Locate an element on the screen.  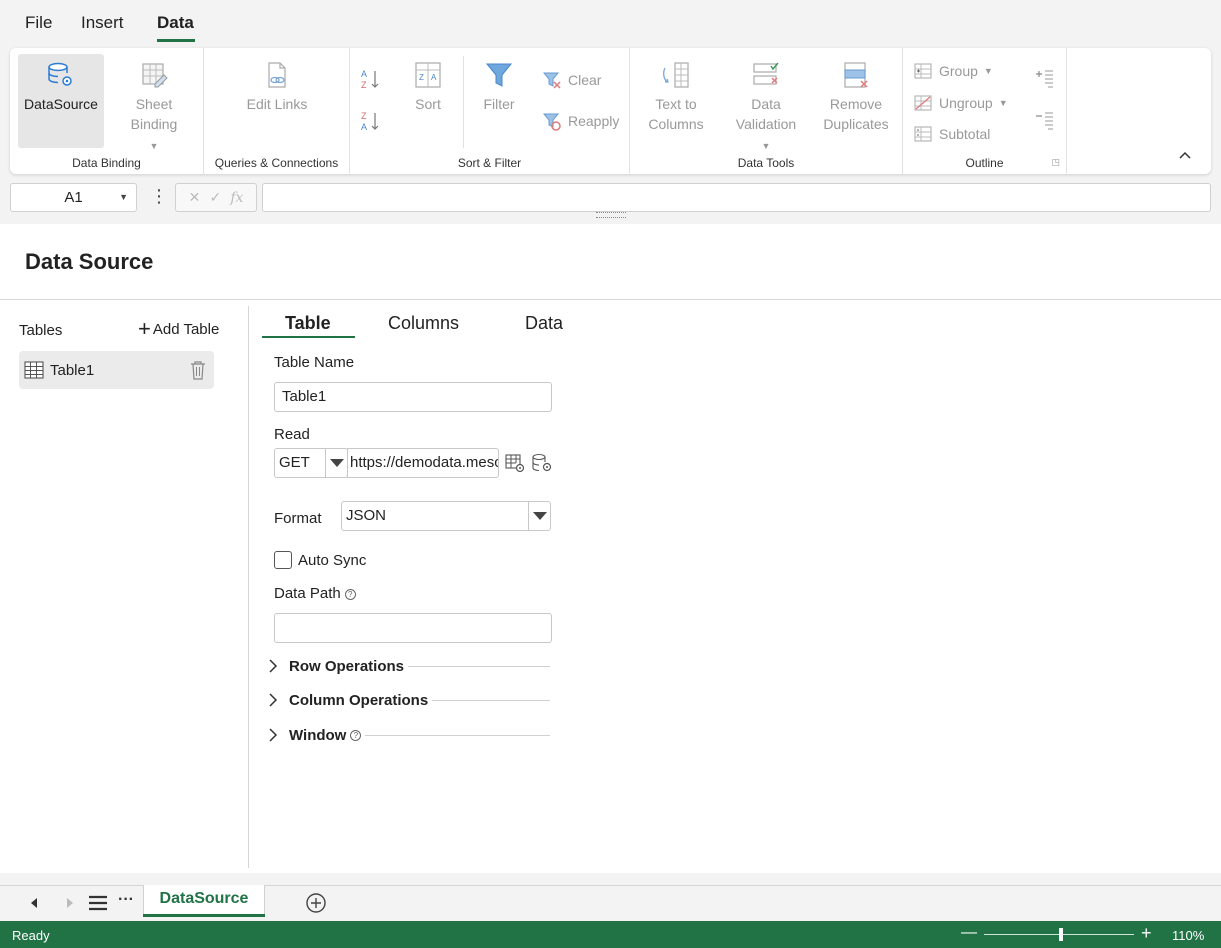
filter-icon is located at coordinates (499, 75).